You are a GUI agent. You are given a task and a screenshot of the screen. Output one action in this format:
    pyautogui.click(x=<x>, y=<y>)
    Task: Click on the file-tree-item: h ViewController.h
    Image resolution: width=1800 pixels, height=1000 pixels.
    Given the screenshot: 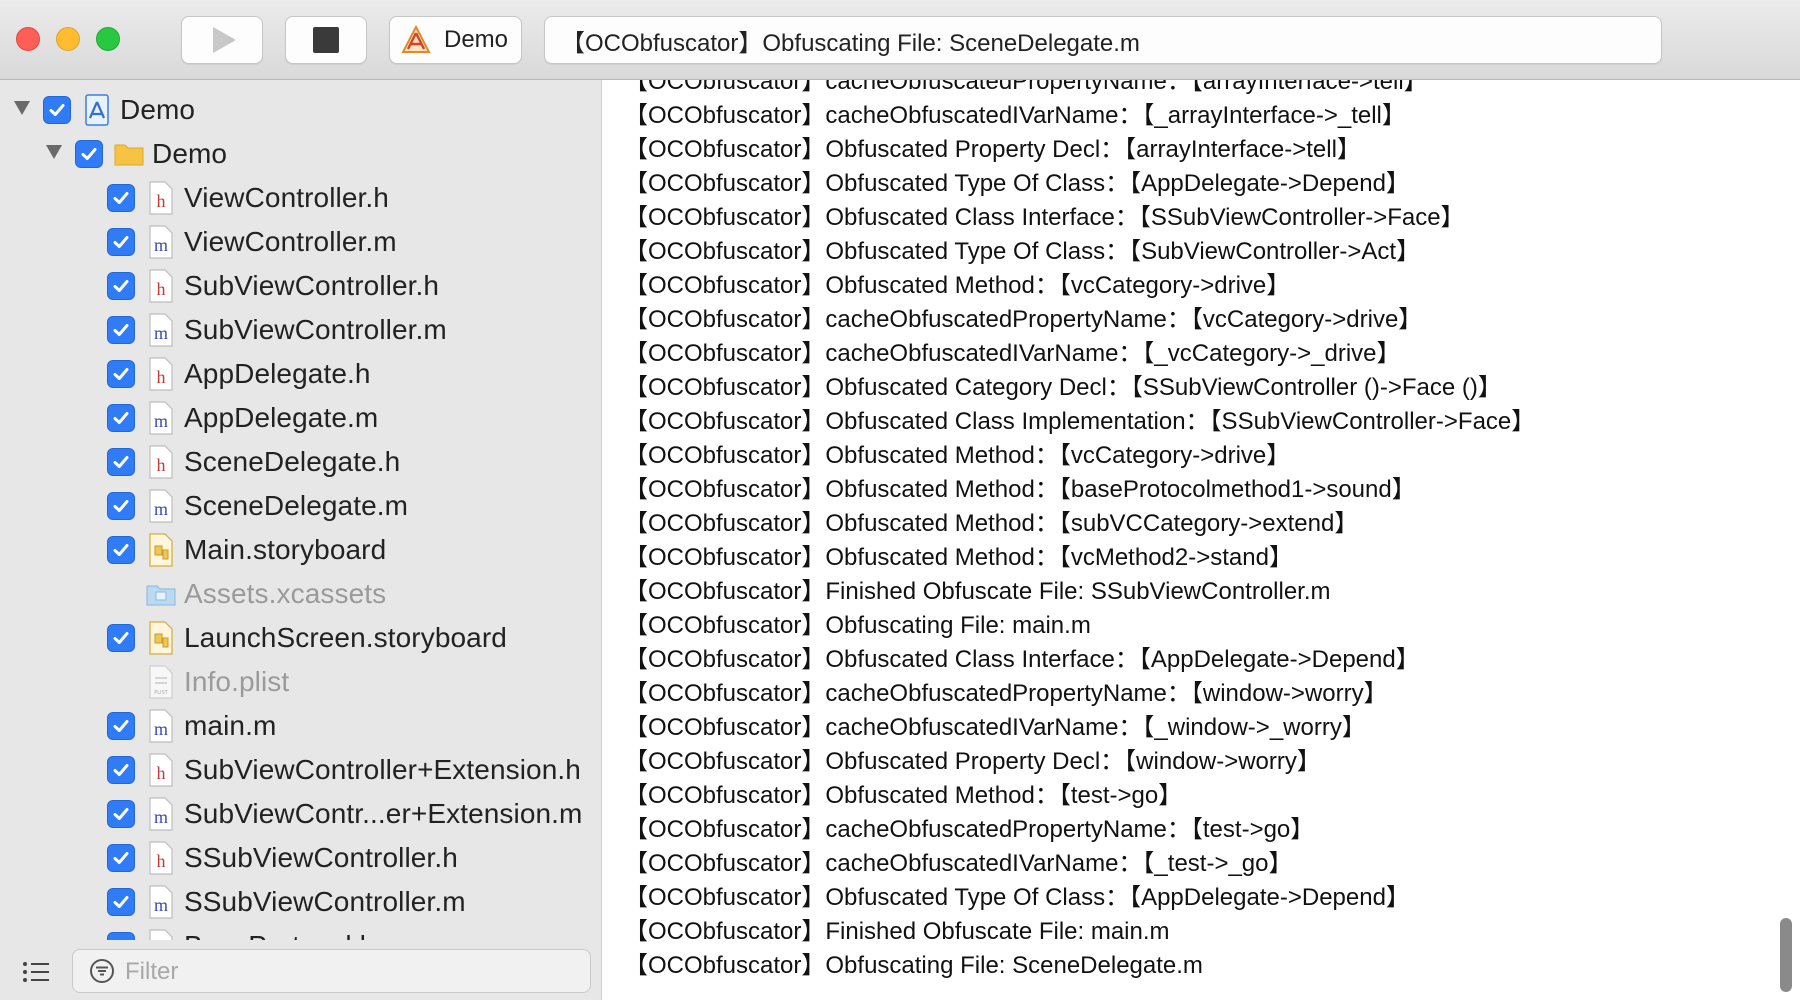 What is the action you would take?
    pyautogui.click(x=300, y=198)
    